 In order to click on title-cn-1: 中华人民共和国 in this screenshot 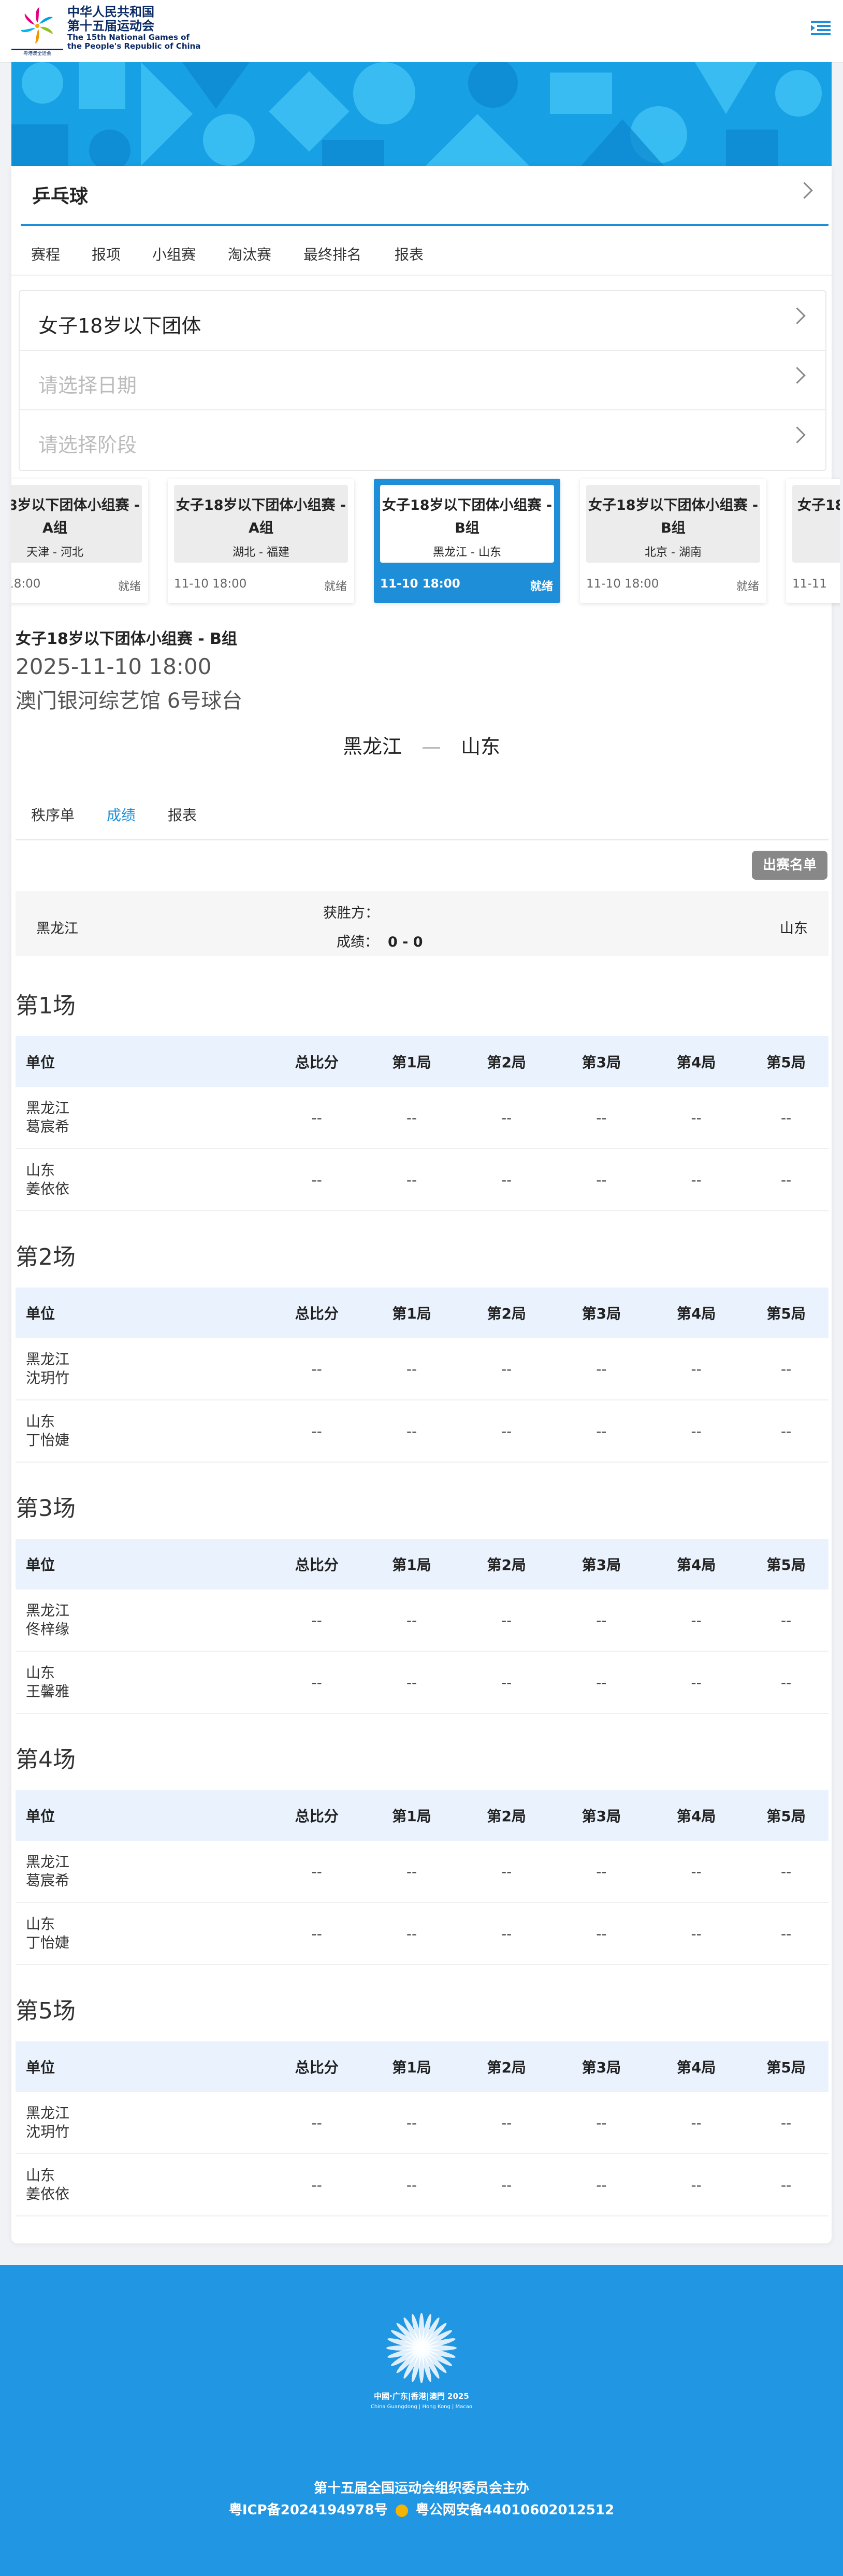, I will do `click(111, 12)`.